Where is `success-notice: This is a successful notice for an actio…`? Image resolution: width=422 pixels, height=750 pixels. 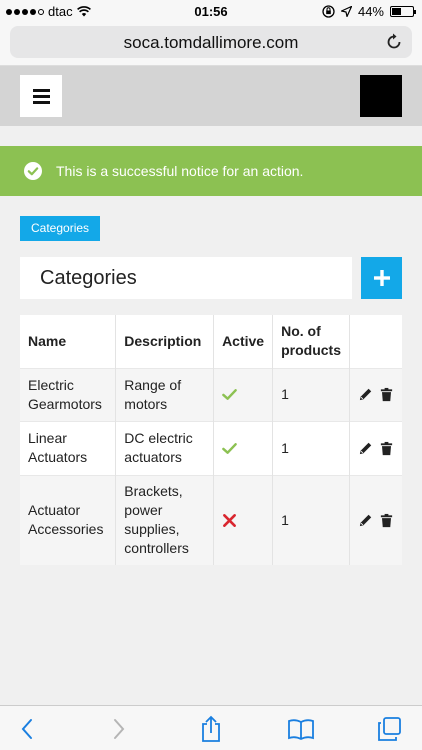 success-notice: This is a successful notice for an actio… is located at coordinates (211, 171).